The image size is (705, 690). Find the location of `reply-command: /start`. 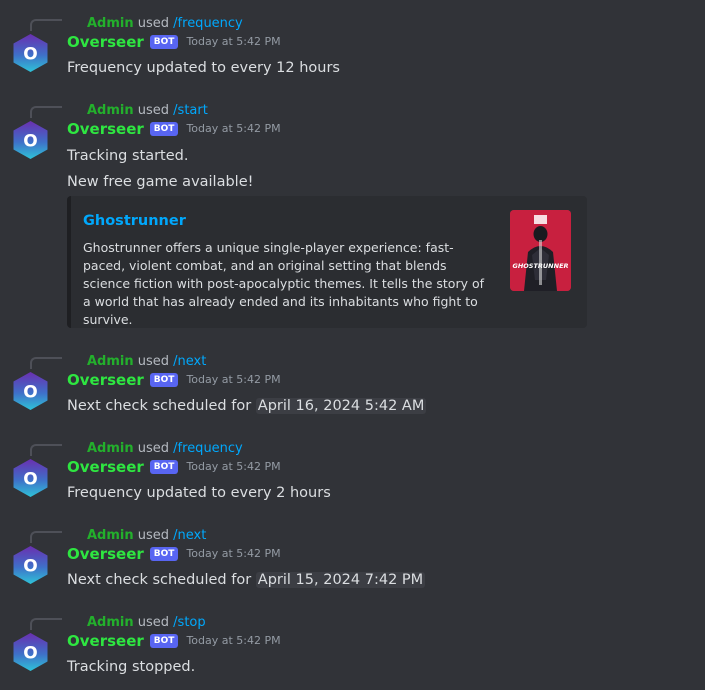

reply-command: /start is located at coordinates (190, 110).